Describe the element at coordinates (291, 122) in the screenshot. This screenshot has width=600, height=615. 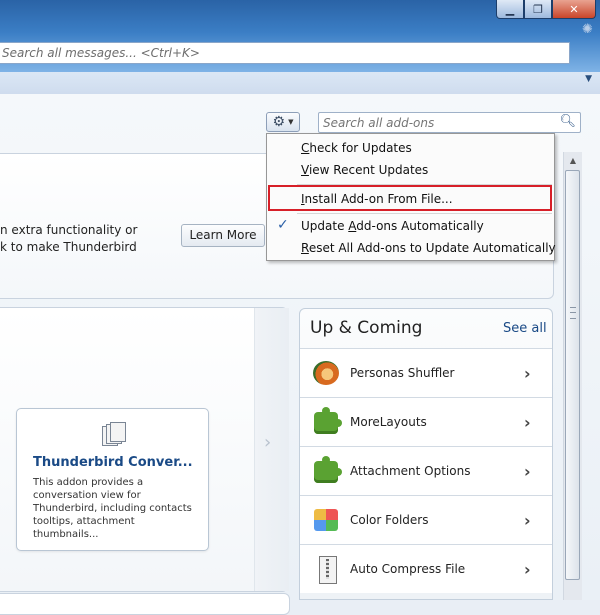
I see `chevron-down-icon: ▼` at that location.